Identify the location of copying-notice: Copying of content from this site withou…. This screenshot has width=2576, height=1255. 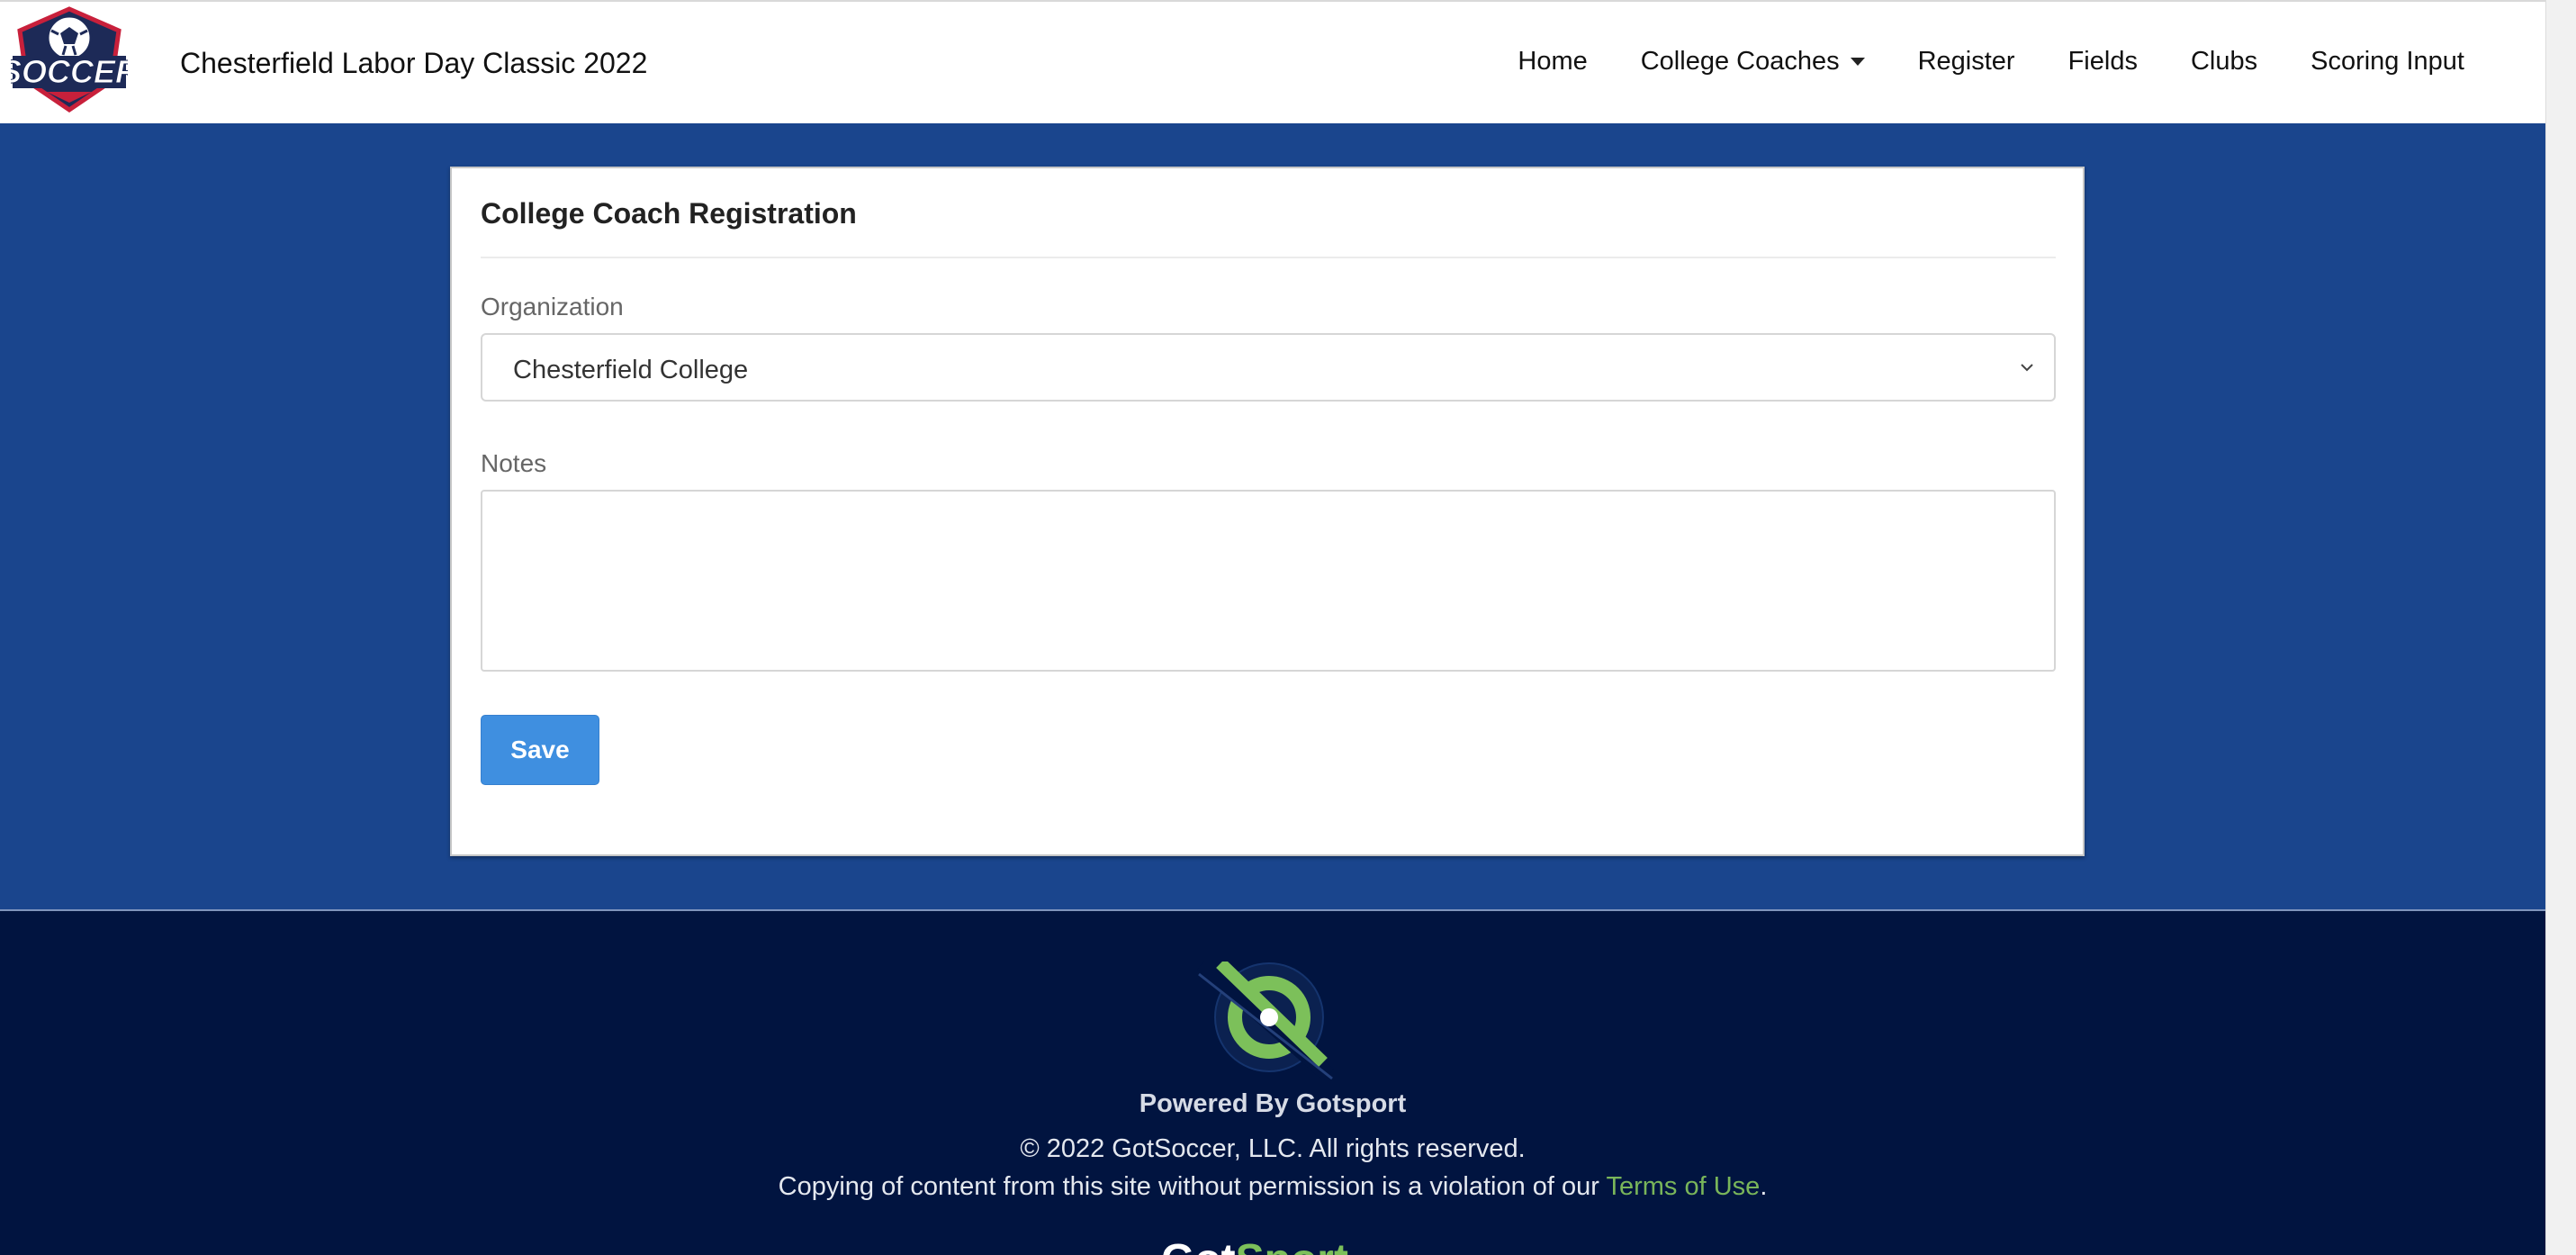
(1272, 1187).